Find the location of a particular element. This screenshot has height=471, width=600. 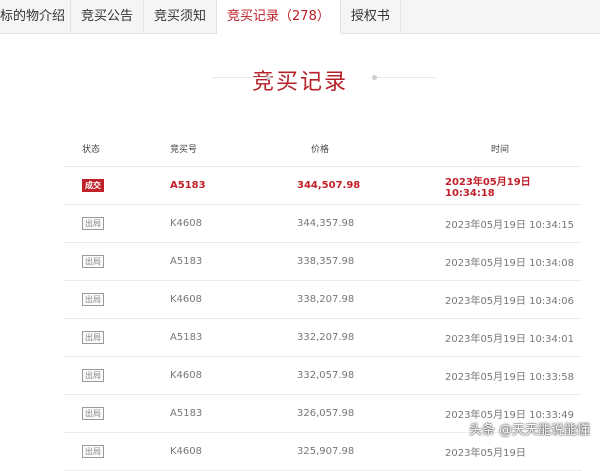

title-divider-left is located at coordinates (239, 77).